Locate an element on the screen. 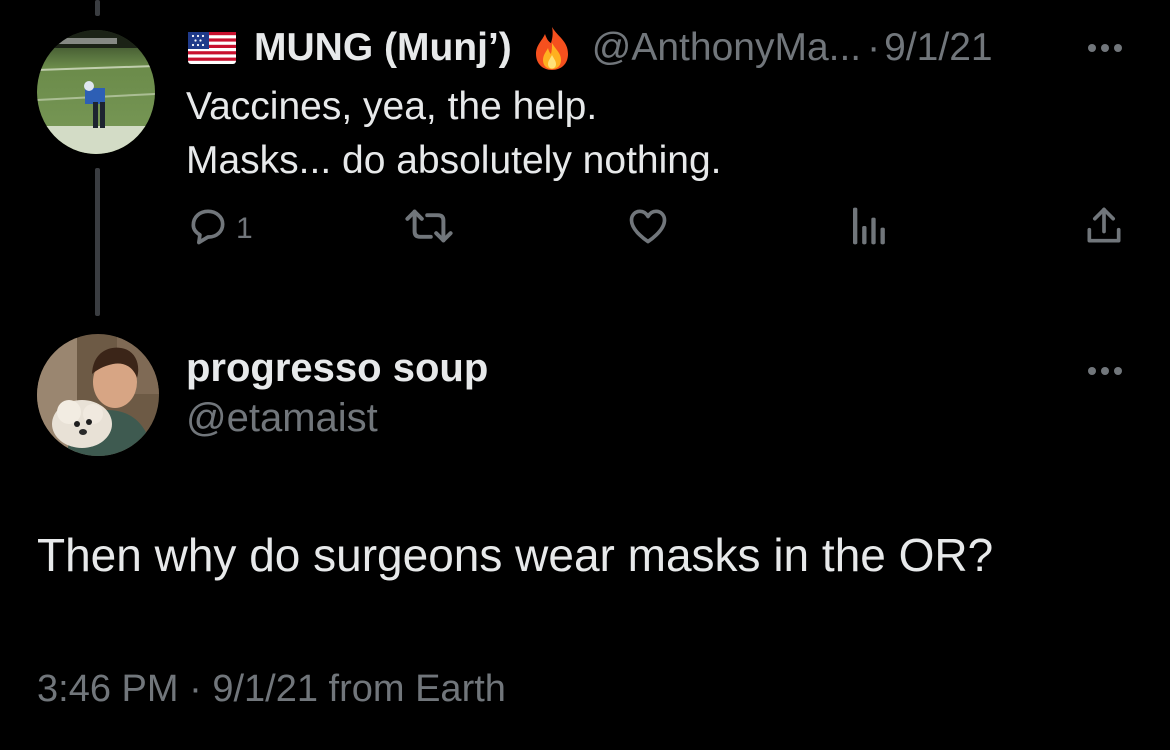 The image size is (1170, 750). retweet-icon is located at coordinates (429, 228).